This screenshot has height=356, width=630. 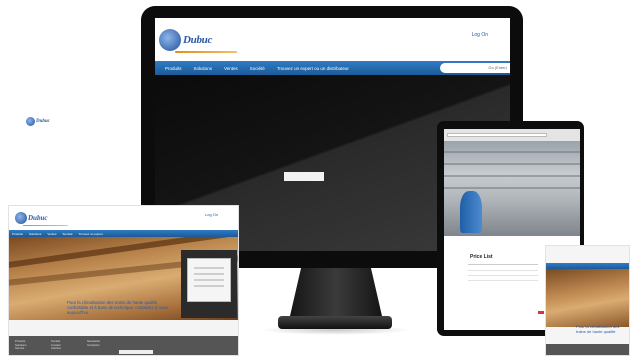 What do you see at coordinates (66, 349) in the screenshot?
I see `footer-link: Carrière` at bounding box center [66, 349].